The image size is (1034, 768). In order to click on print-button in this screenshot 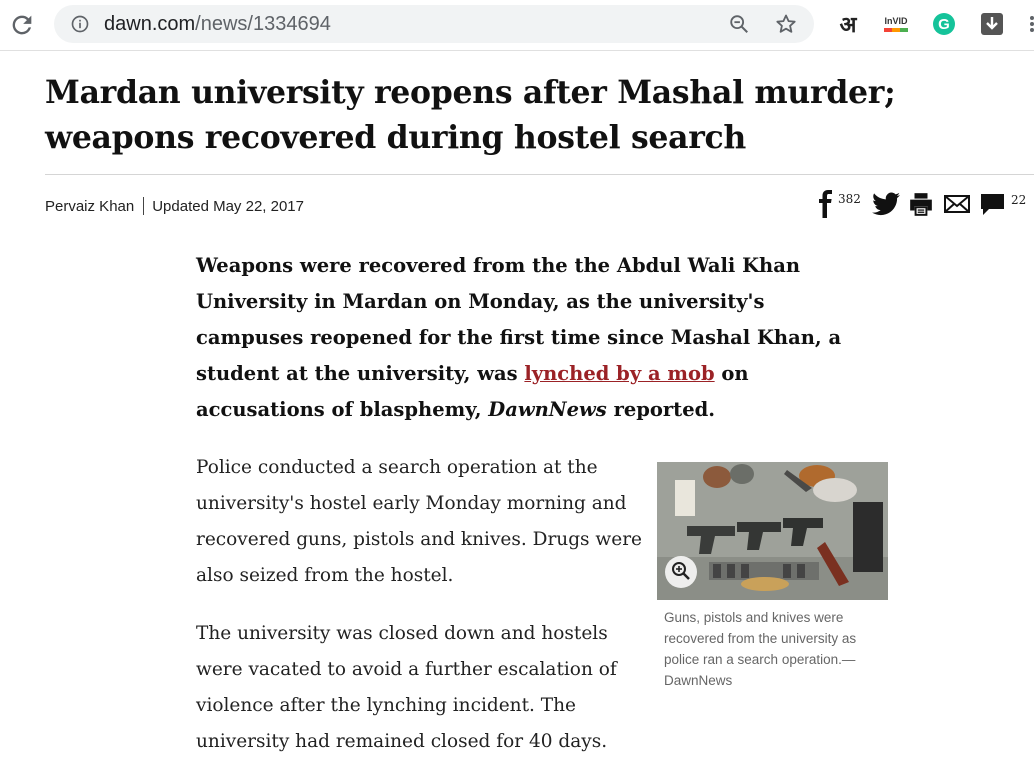, I will do `click(921, 206)`.